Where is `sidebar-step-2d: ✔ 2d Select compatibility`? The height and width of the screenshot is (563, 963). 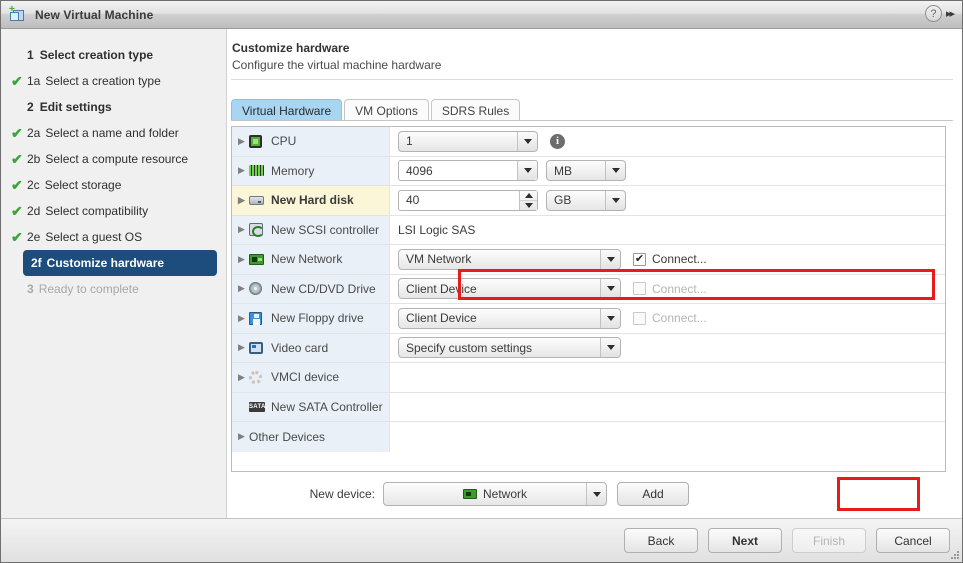 sidebar-step-2d: ✔ 2d Select compatibility is located at coordinates (113, 211).